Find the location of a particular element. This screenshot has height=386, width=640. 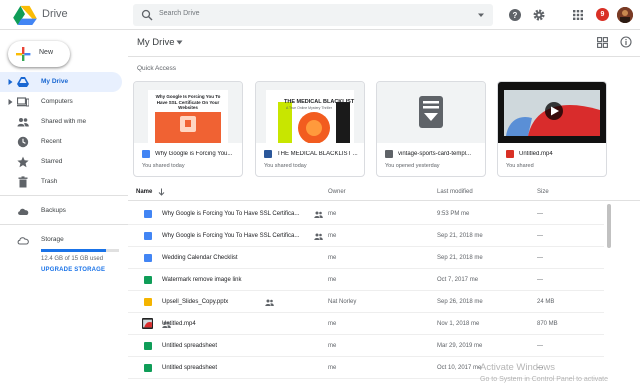

sidebar-item-shared-with-me: Shared with me is located at coordinates (61, 122).